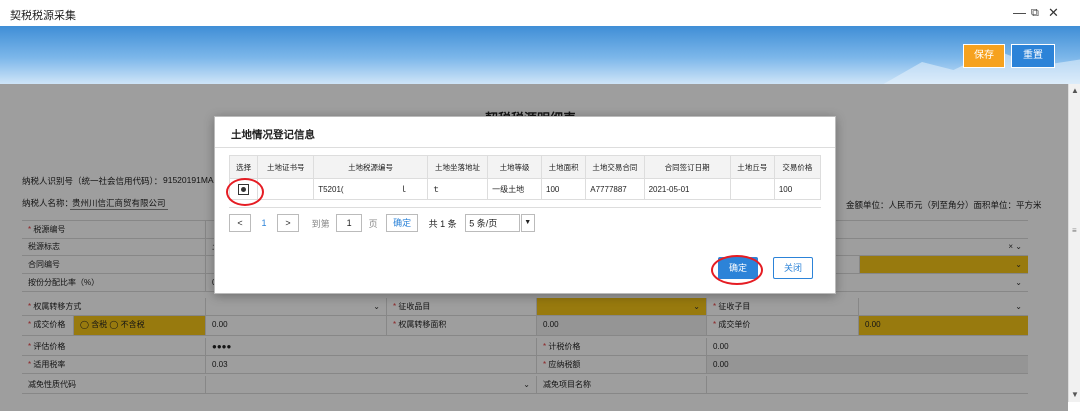 The height and width of the screenshot is (411, 1080). I want to click on col-source-no: 土地税源编号, so click(370, 167).